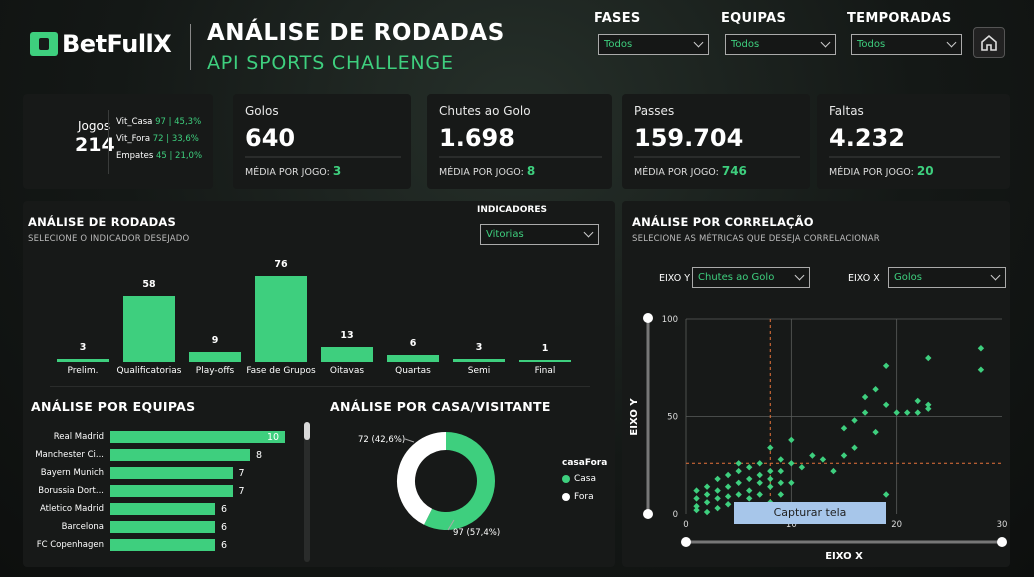 The width and height of the screenshot is (1034, 577). I want to click on filter-fases-dropdown: Todos, so click(653, 44).